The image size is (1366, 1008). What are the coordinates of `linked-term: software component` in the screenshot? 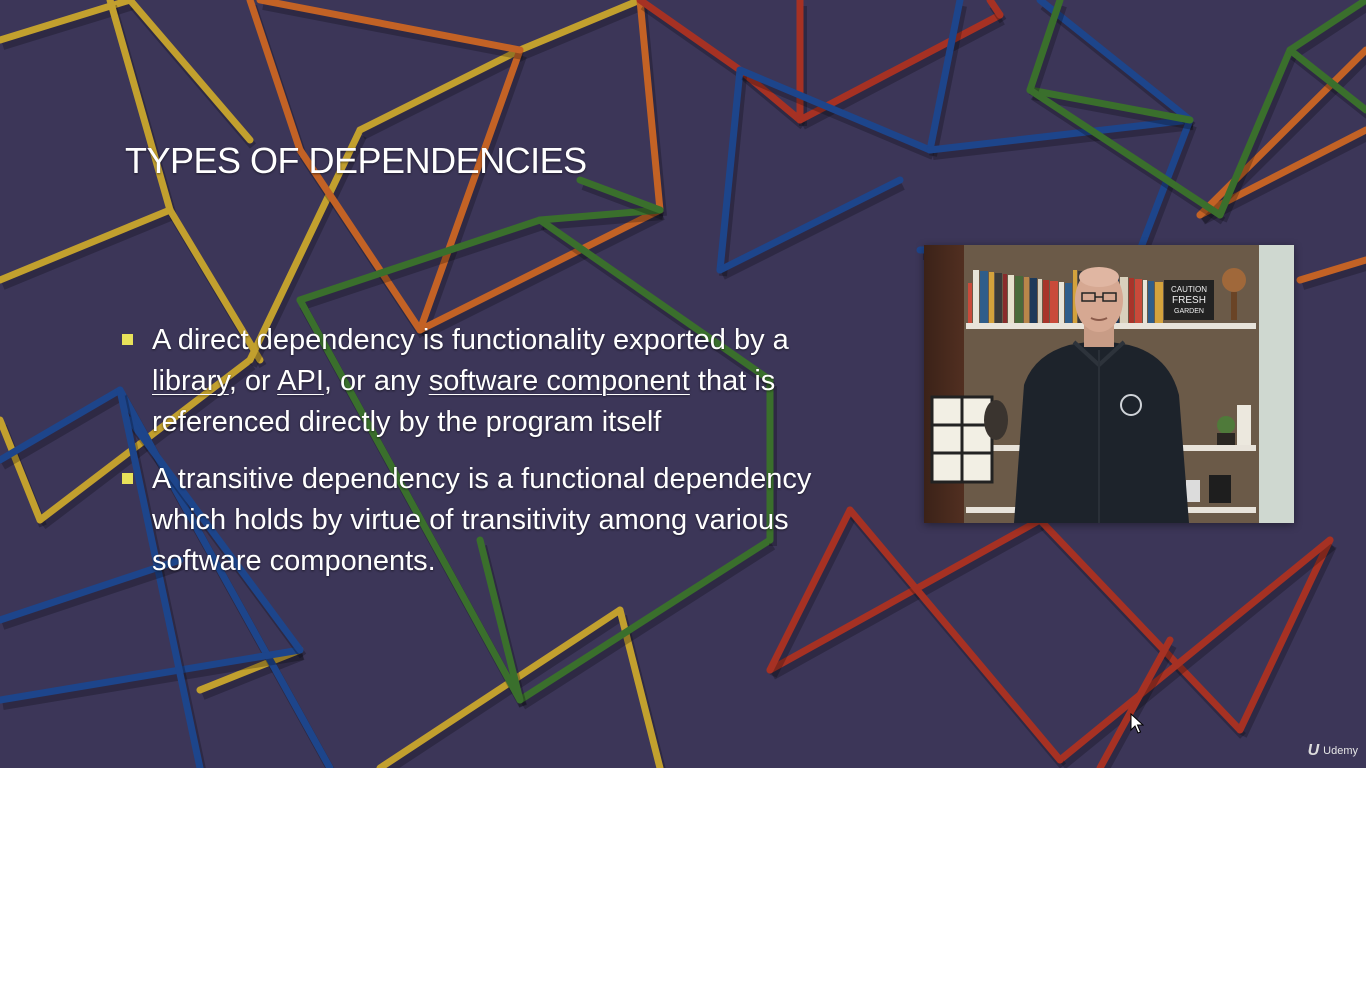 It's located at (559, 381).